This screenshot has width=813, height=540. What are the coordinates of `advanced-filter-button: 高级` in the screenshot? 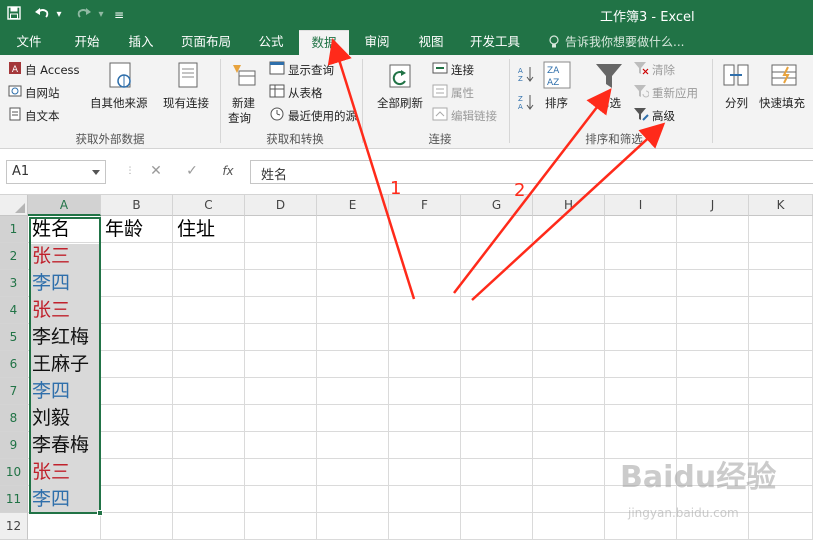 It's located at (663, 116).